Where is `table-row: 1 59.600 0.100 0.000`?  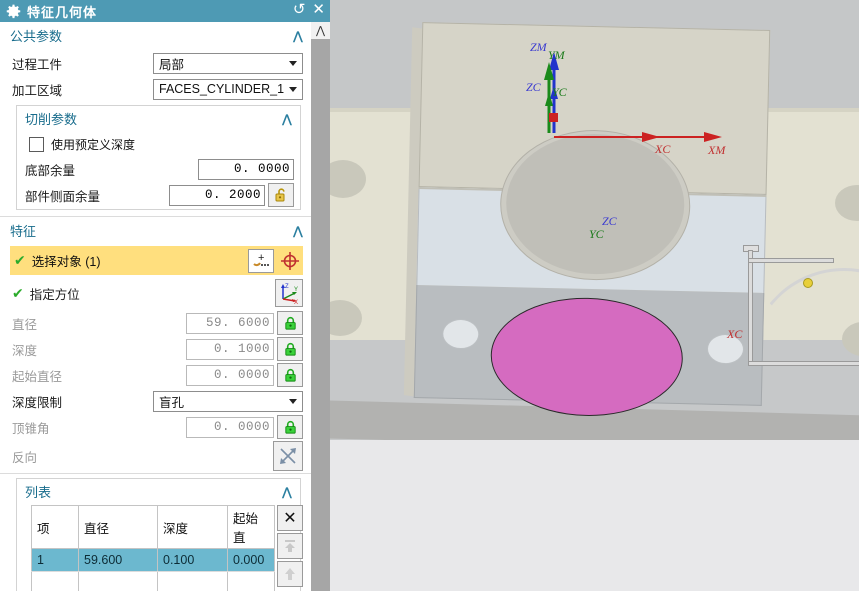
table-row: 1 59.600 0.100 0.000 is located at coordinates (153, 560).